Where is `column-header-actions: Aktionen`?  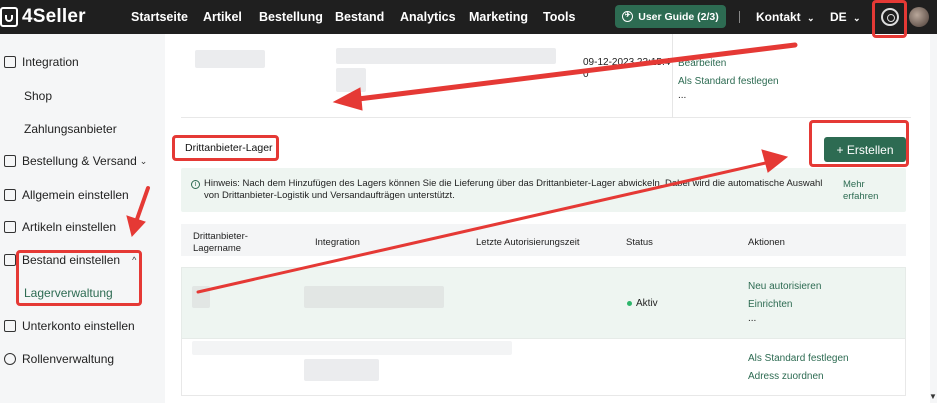 column-header-actions: Aktionen is located at coordinates (766, 242).